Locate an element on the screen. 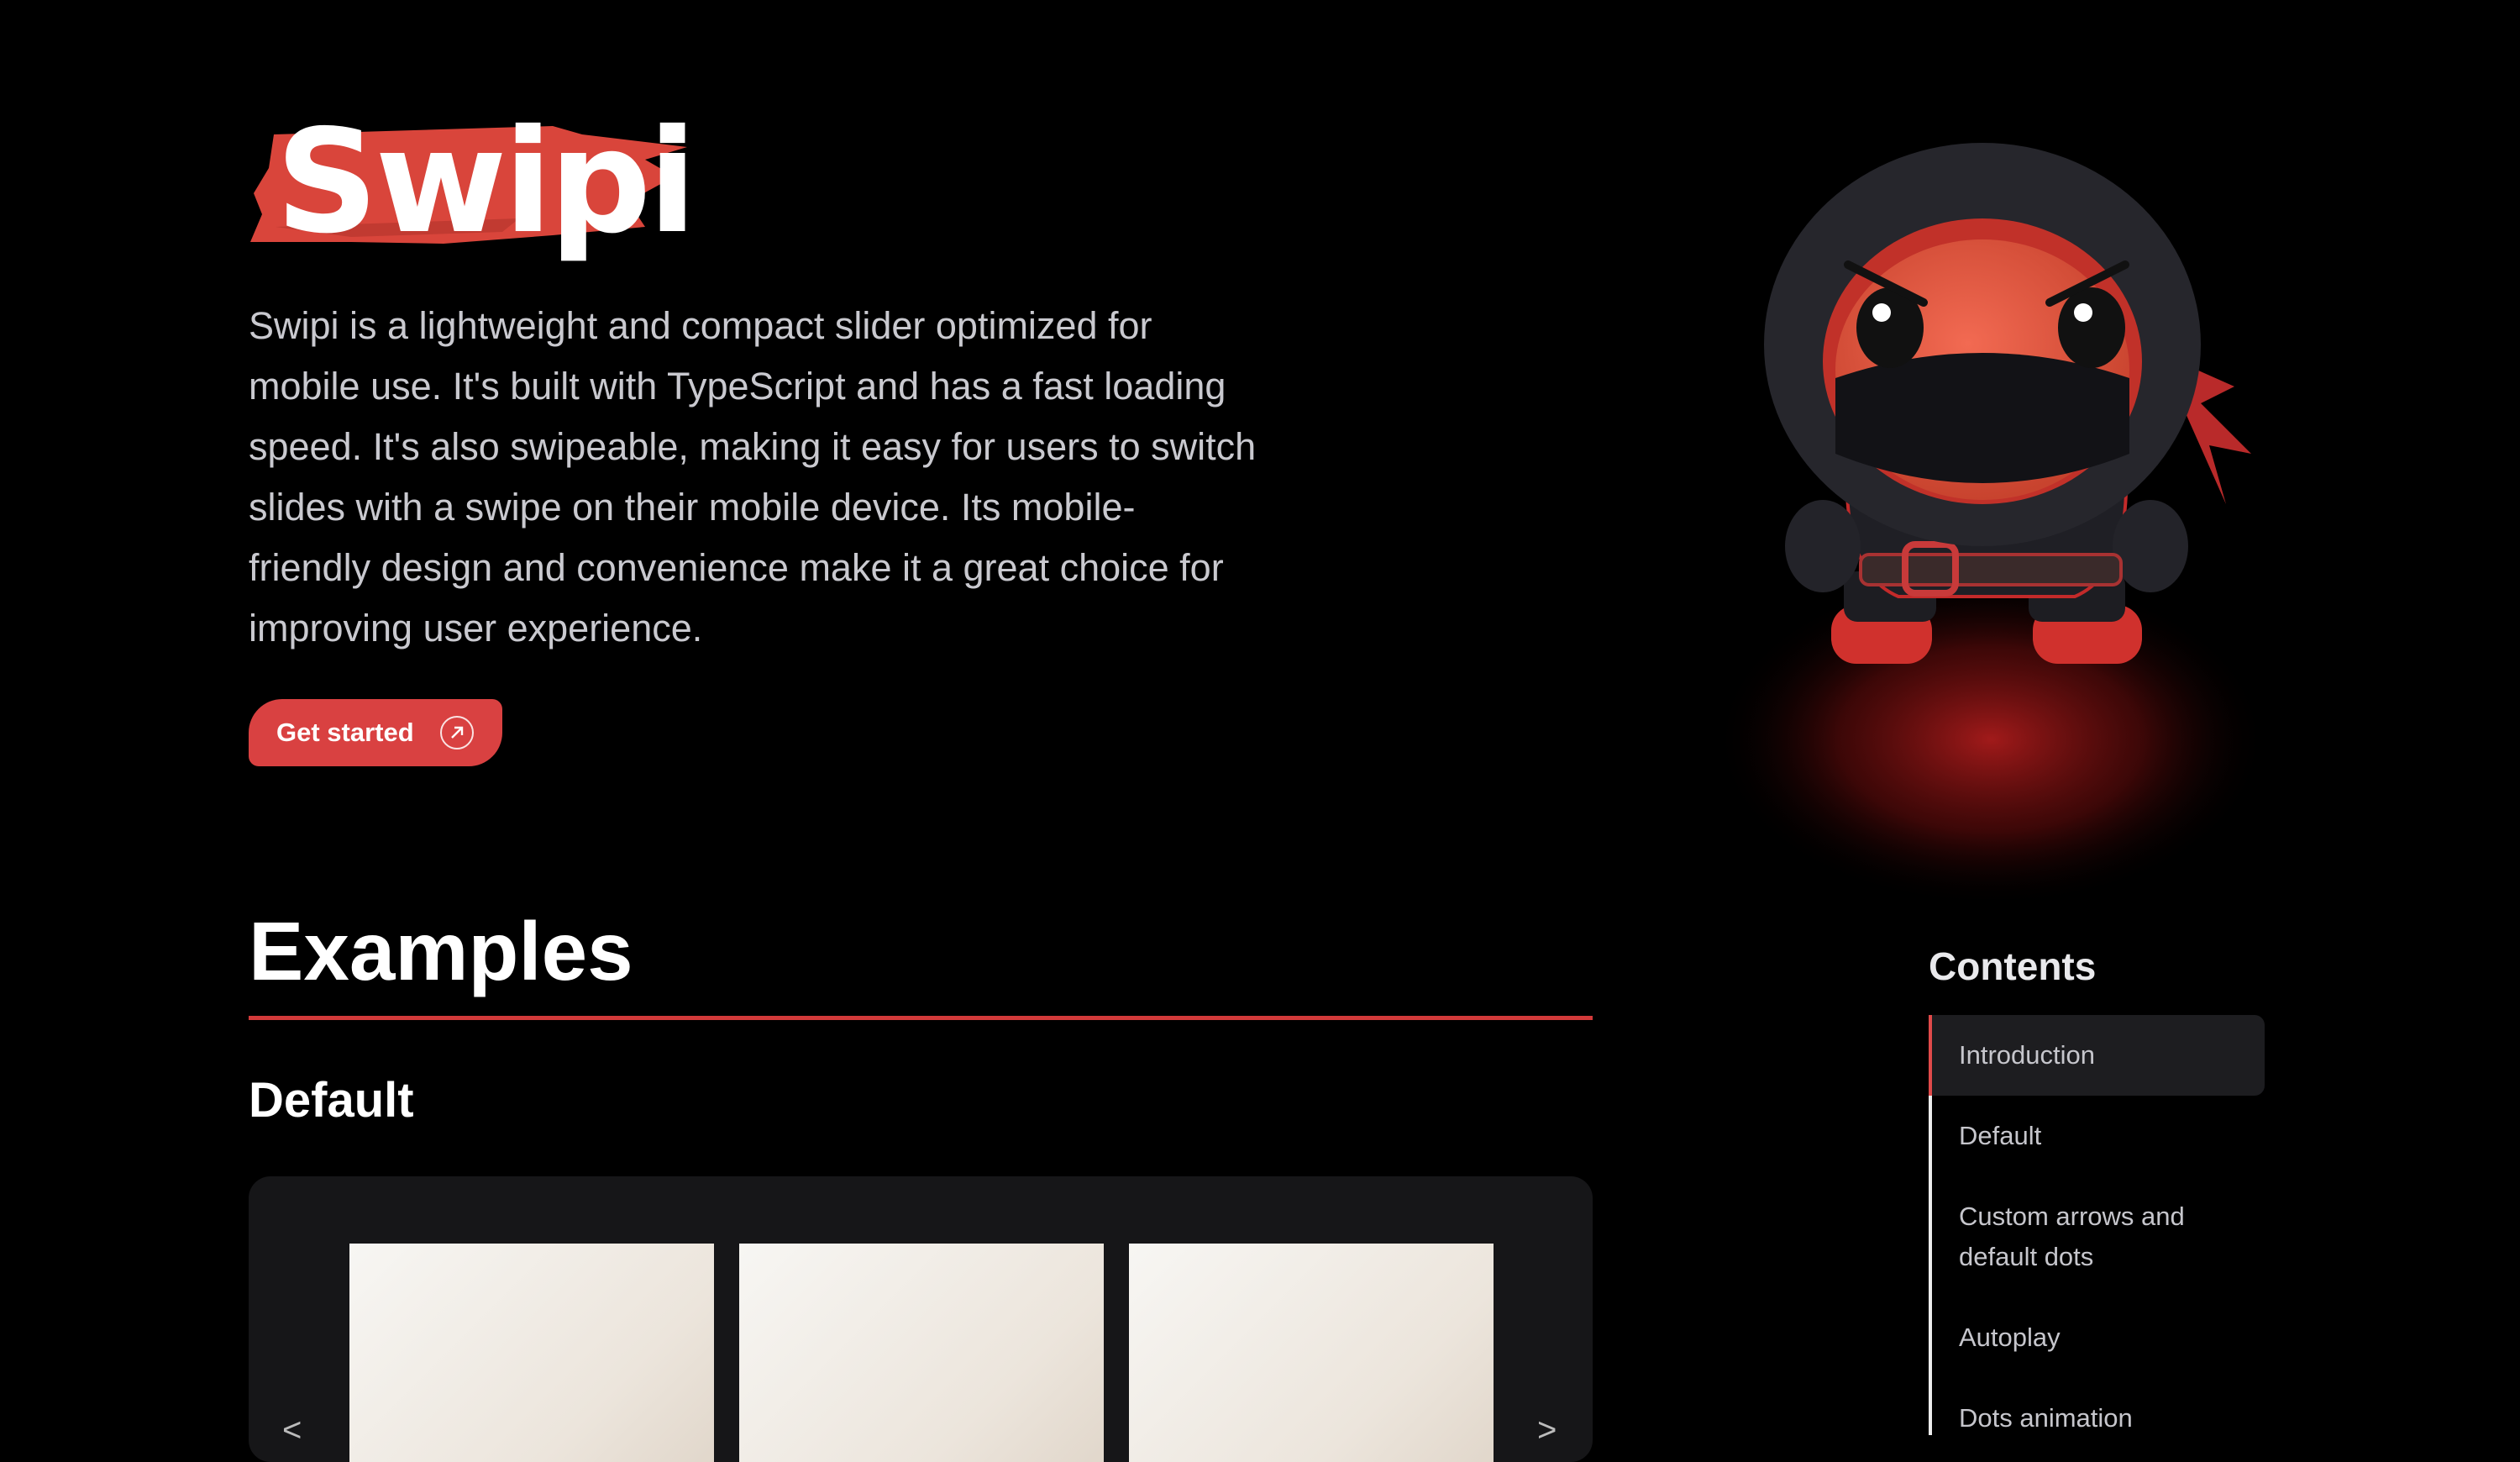 Image resolution: width=2520 pixels, height=1462 pixels. next-arrow-button: > is located at coordinates (1547, 1430).